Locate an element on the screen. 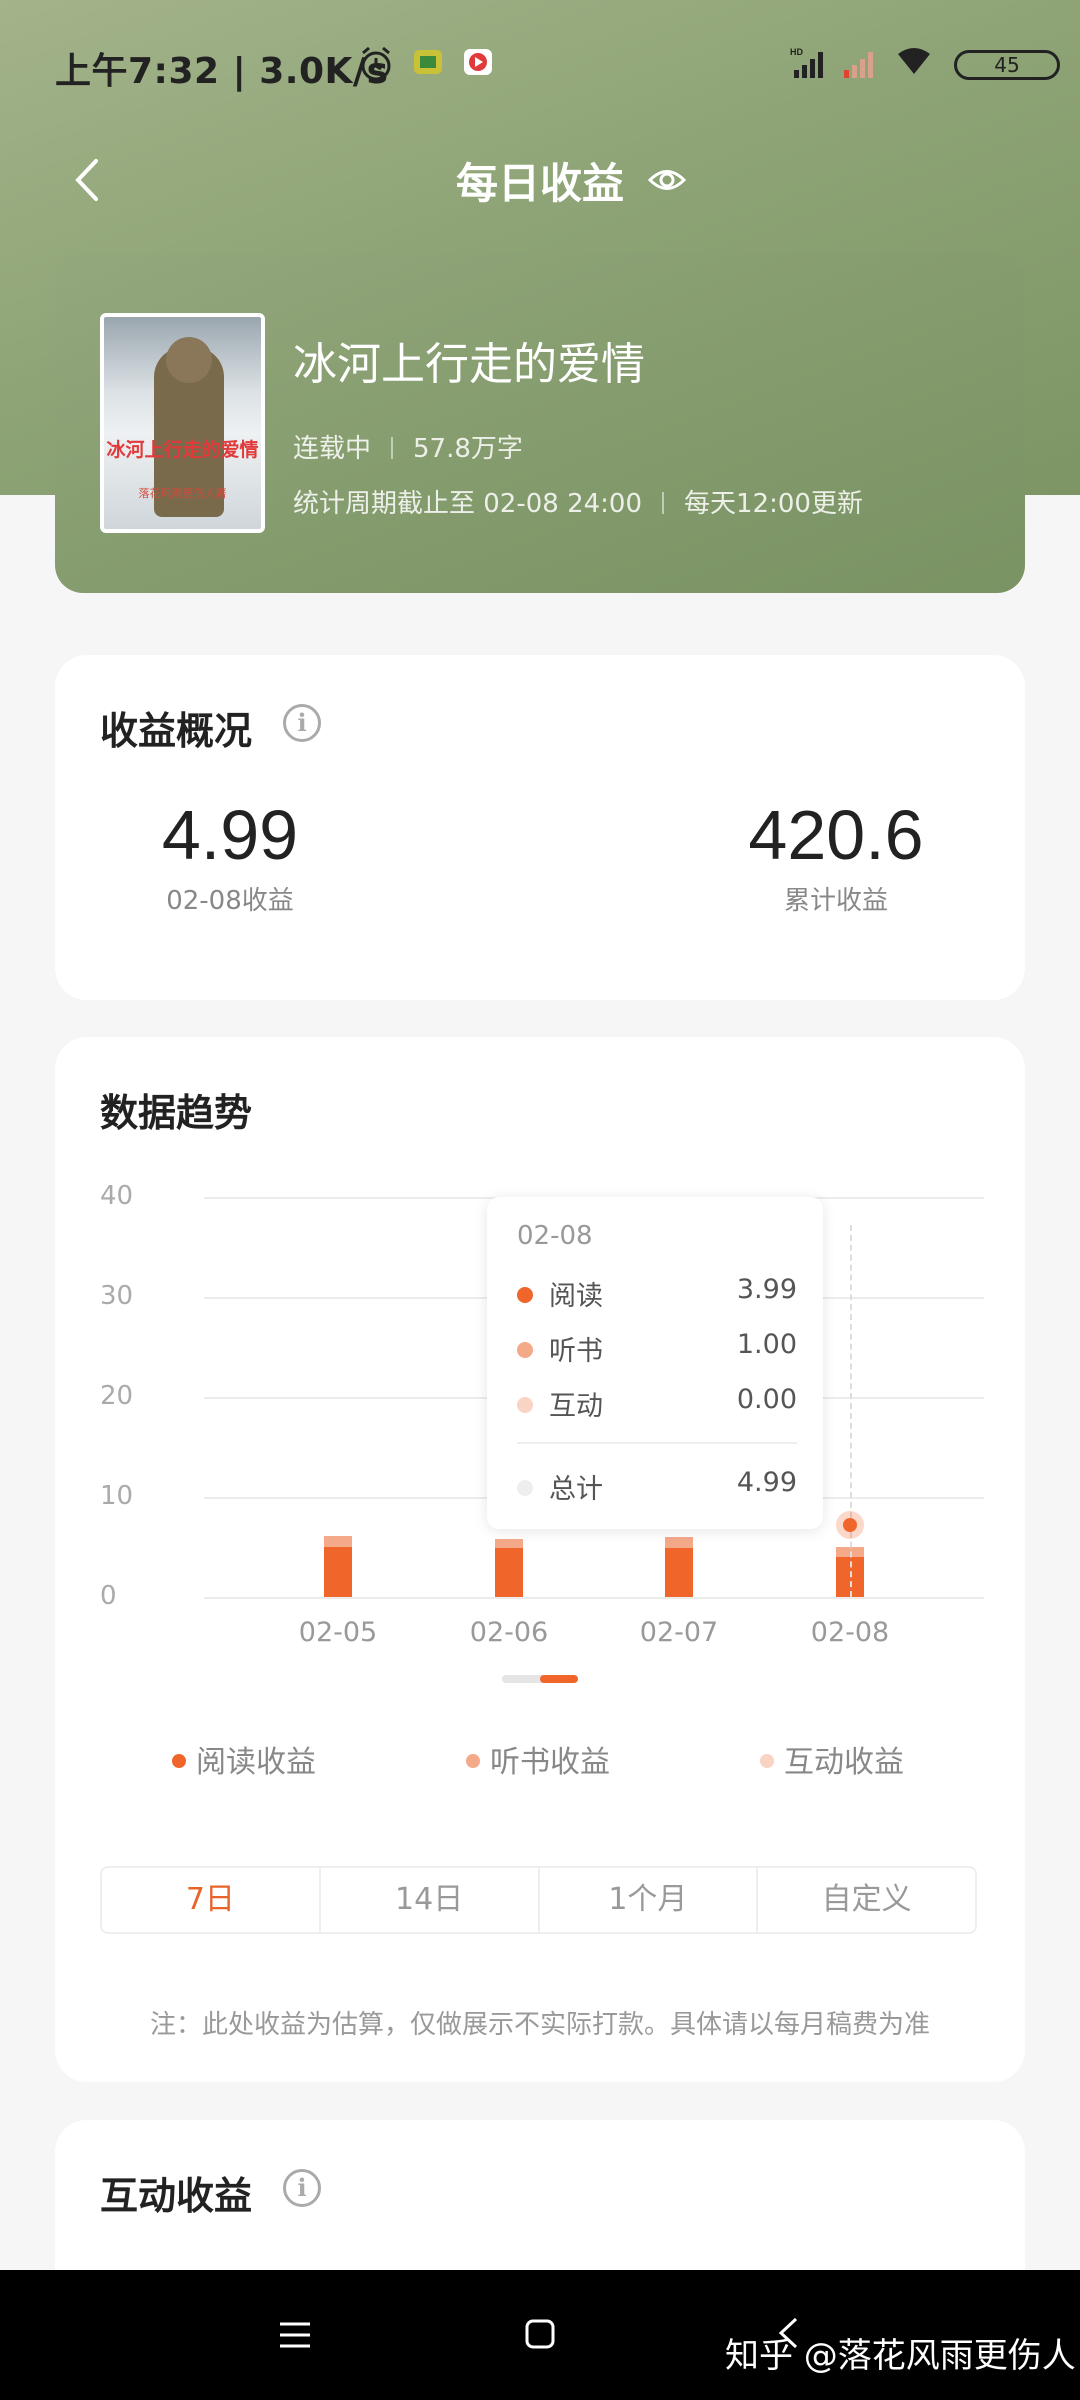 This screenshot has width=1080, height=2400. menu-icon is located at coordinates (295, 2335).